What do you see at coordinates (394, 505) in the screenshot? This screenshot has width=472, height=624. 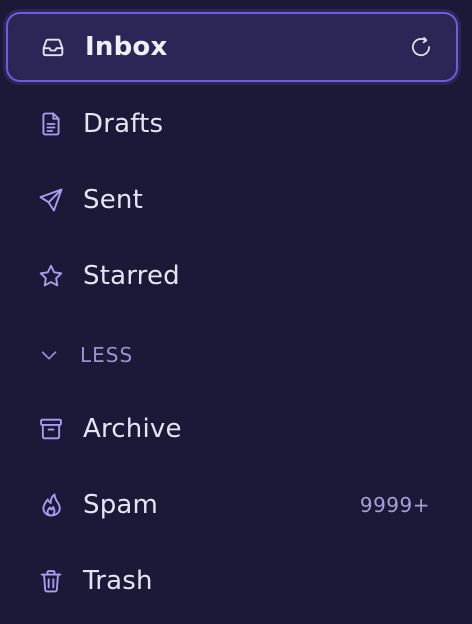 I see `spam-count-badge: 9999+` at bounding box center [394, 505].